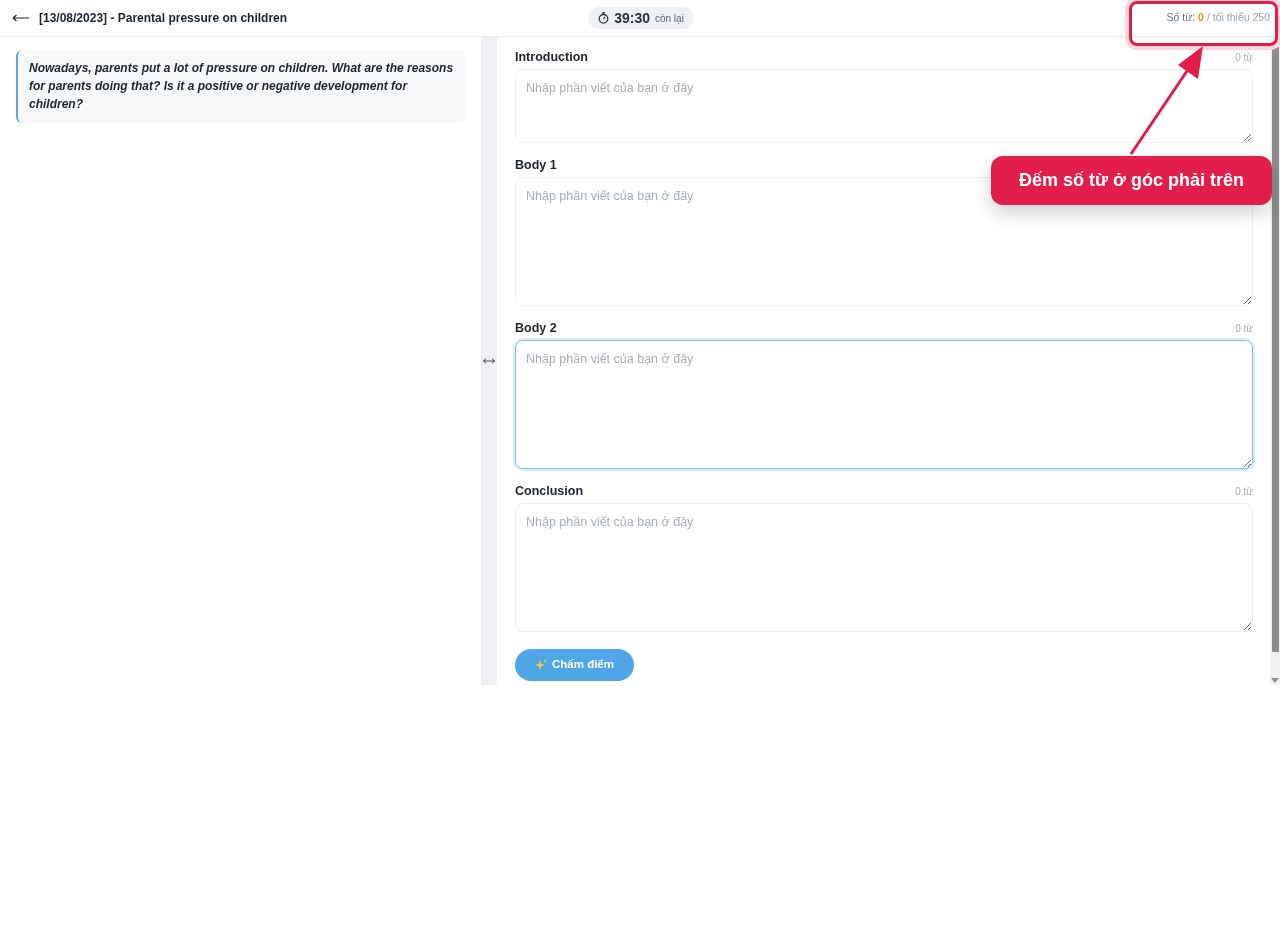 This screenshot has height=950, width=1280. I want to click on answer-field: Nhập phần viết của bạn ở đây, so click(884, 404).